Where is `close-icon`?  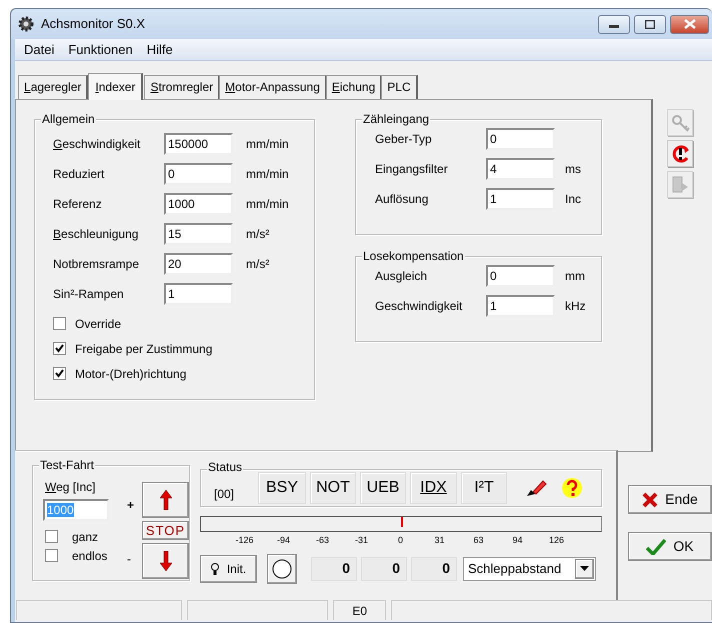
close-icon is located at coordinates (690, 24).